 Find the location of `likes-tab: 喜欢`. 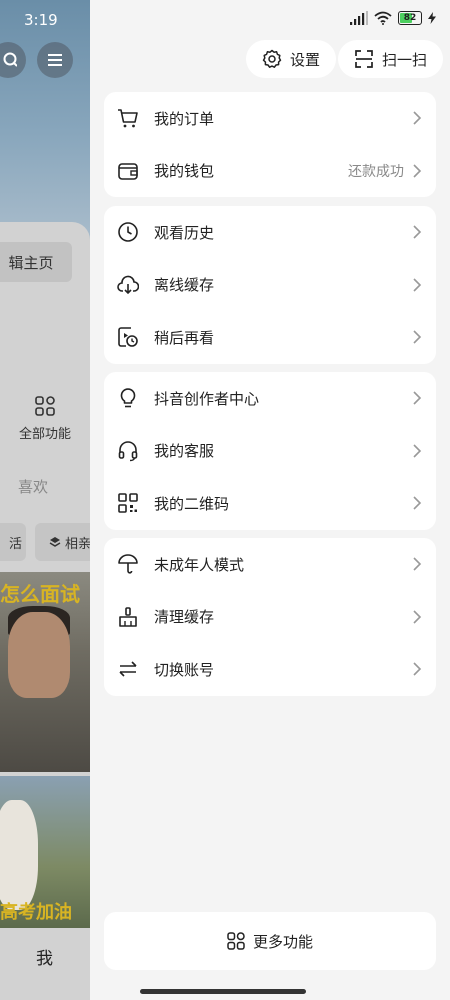

likes-tab: 喜欢 is located at coordinates (33, 487).